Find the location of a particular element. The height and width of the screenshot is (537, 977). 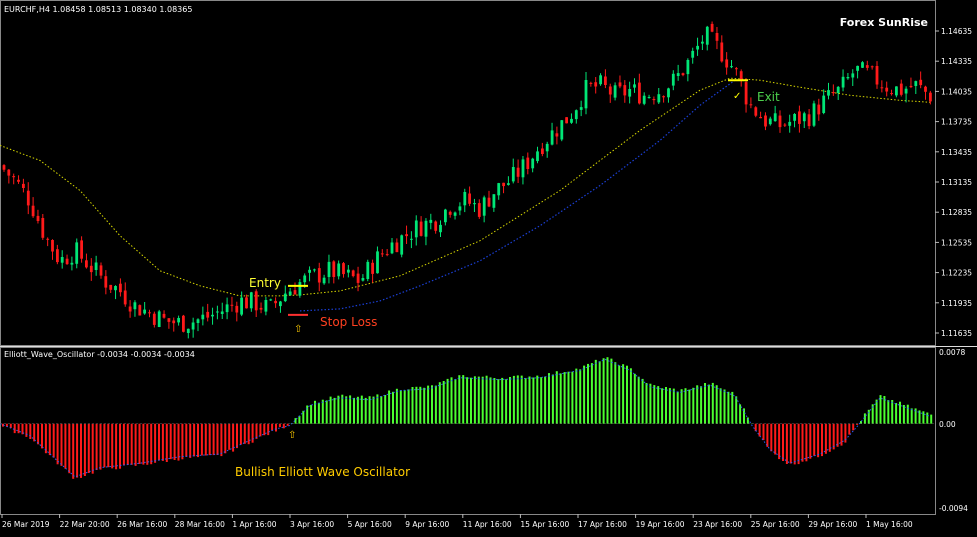

time-tick-label: 26 Mar 2019 is located at coordinates (26, 524).